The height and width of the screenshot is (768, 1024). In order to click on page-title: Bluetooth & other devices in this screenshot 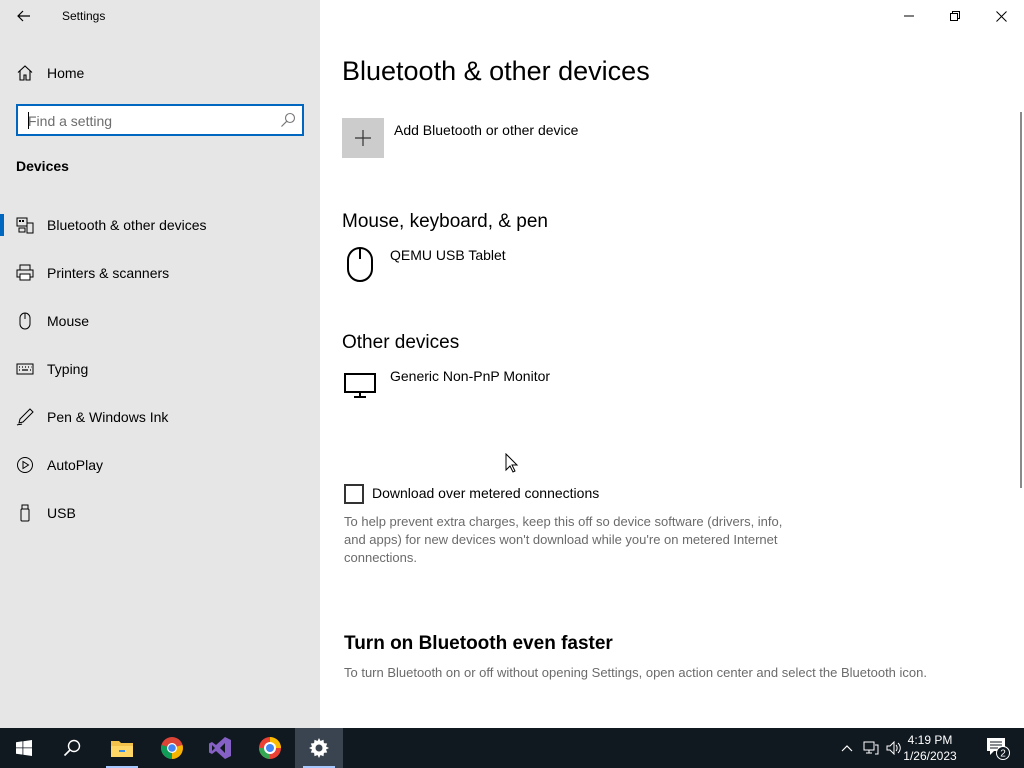, I will do `click(496, 71)`.